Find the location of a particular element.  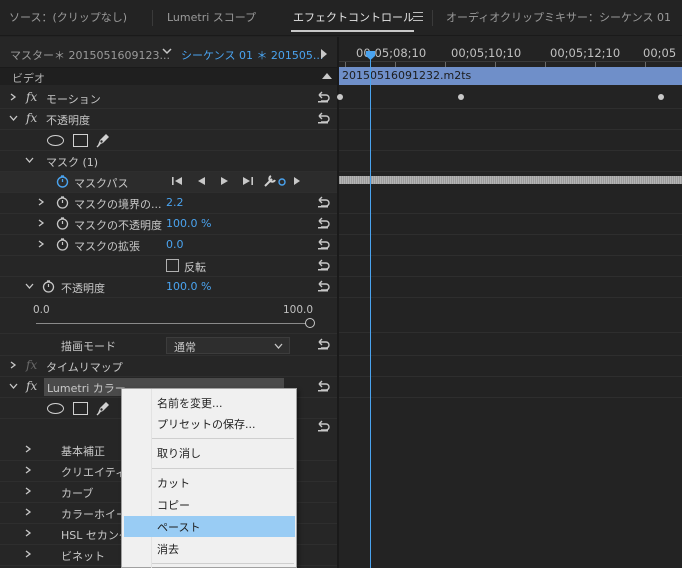

blend-mode-row: 描画モード 通常 is located at coordinates (168, 345).